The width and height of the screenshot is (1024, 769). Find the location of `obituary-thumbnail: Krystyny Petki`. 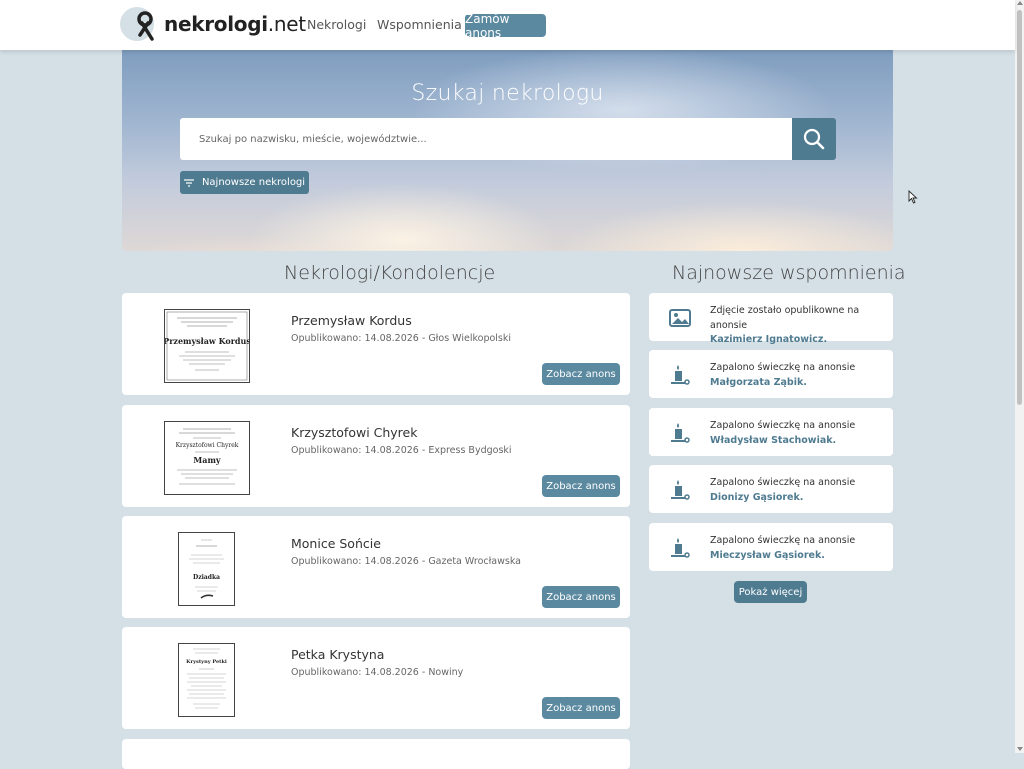

obituary-thumbnail: Krystyny Petki is located at coordinates (206, 680).